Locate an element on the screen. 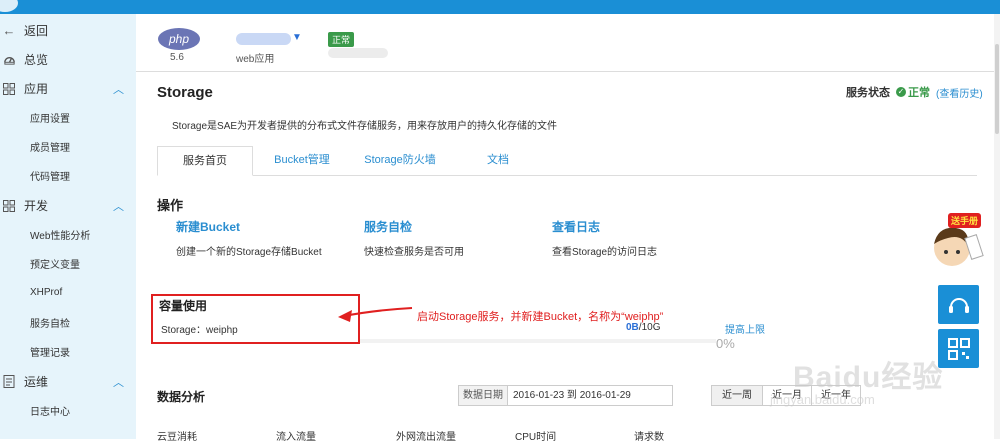  sidebar-item-label: 代码管理 is located at coordinates (50, 177).